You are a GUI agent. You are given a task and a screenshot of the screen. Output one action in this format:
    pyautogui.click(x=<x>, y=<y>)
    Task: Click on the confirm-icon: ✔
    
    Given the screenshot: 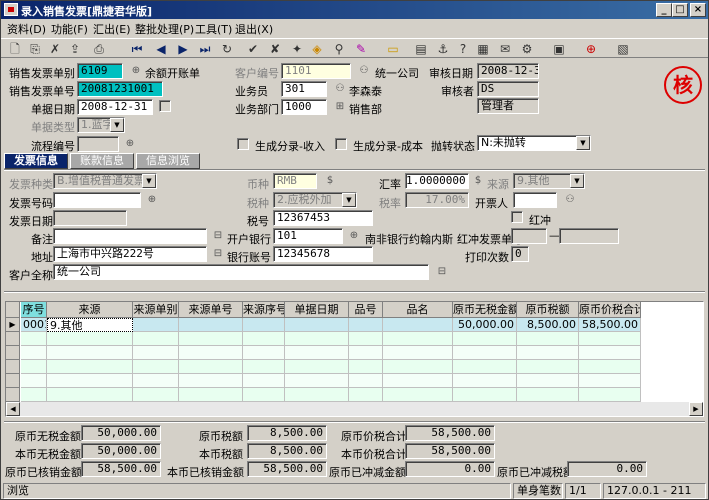 What is the action you would take?
    pyautogui.click(x=253, y=49)
    